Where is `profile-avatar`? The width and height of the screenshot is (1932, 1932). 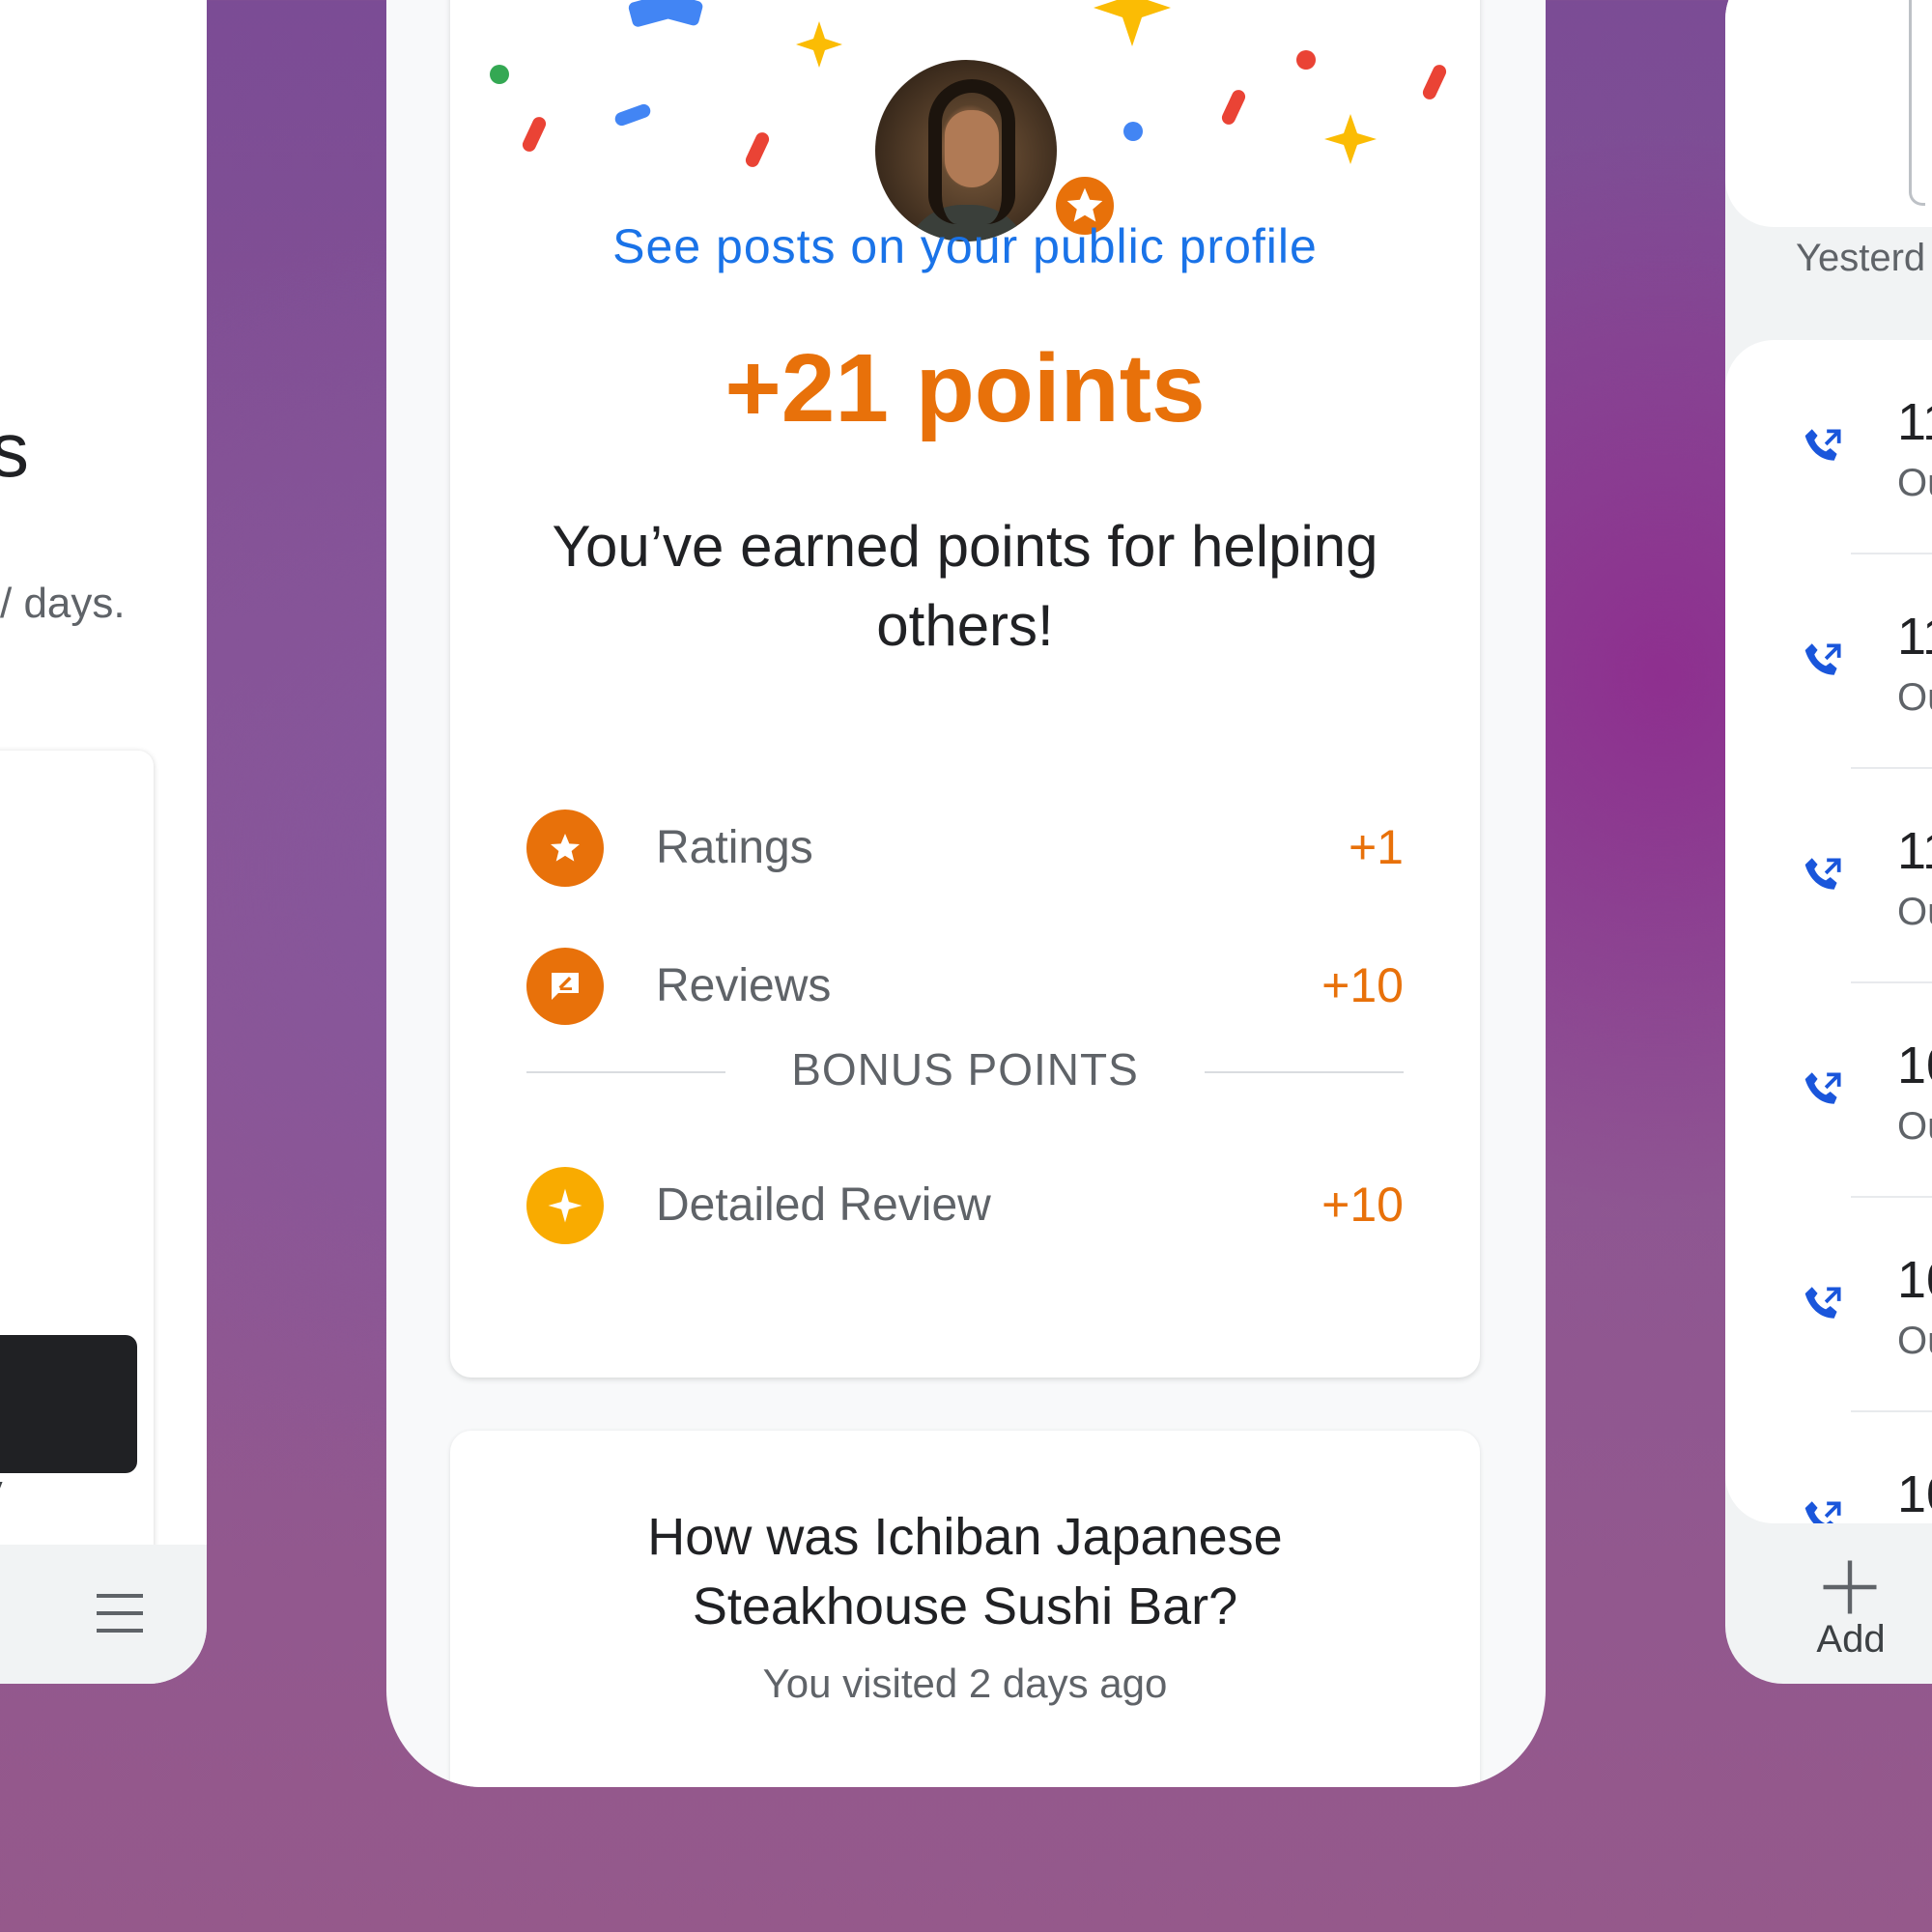
profile-avatar is located at coordinates (966, 151).